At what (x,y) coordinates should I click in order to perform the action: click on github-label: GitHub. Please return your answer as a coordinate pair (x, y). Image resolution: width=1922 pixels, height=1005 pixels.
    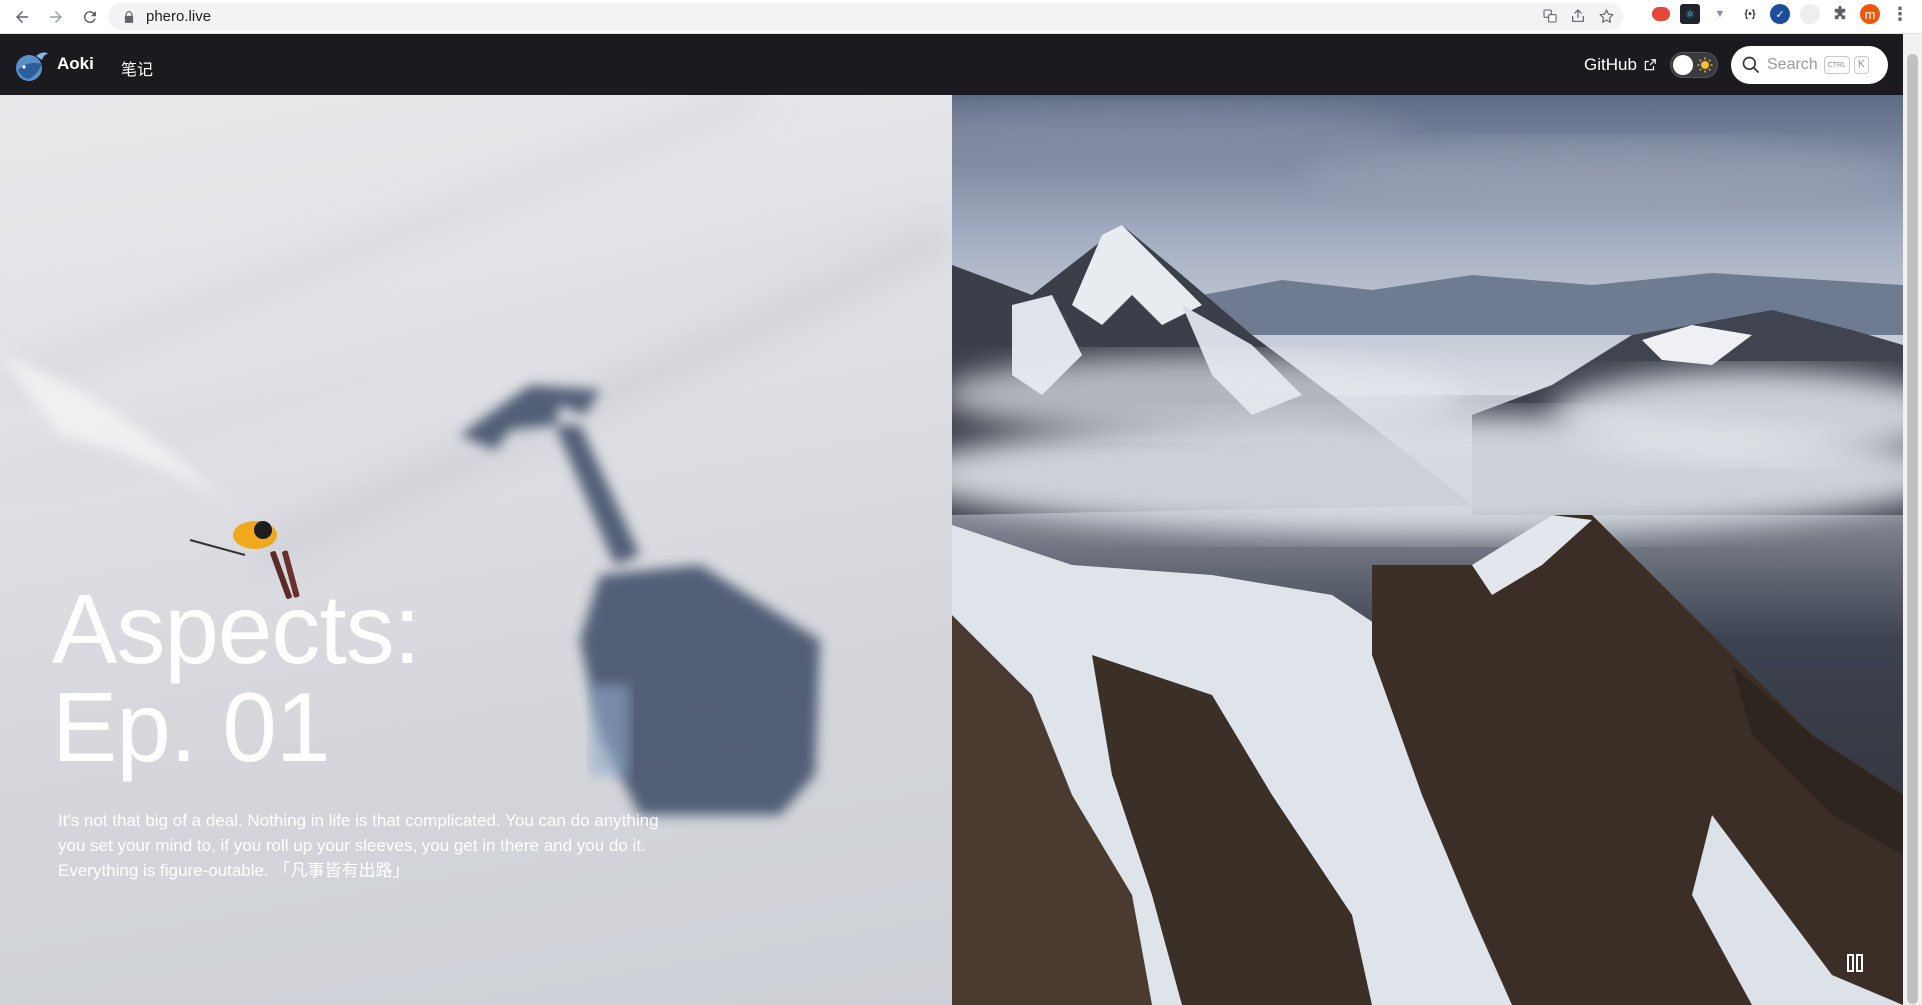
    Looking at the image, I should click on (1610, 64).